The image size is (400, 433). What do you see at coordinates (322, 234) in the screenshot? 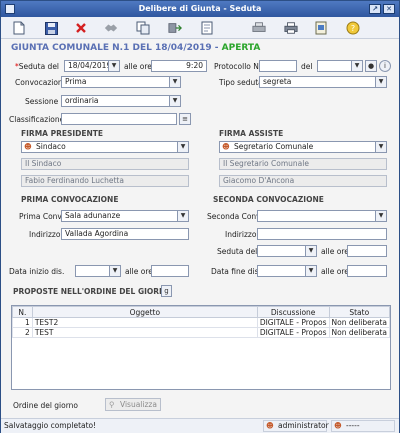
I see `seconda-indirizzo-input` at bounding box center [322, 234].